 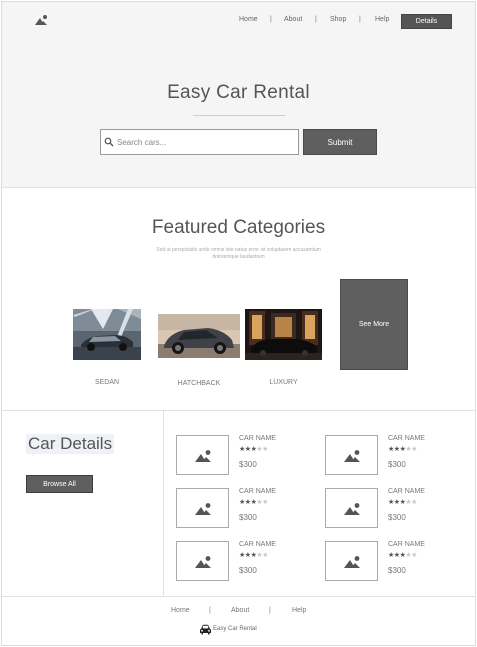 I want to click on footer-link-home: Home, so click(x=180, y=610).